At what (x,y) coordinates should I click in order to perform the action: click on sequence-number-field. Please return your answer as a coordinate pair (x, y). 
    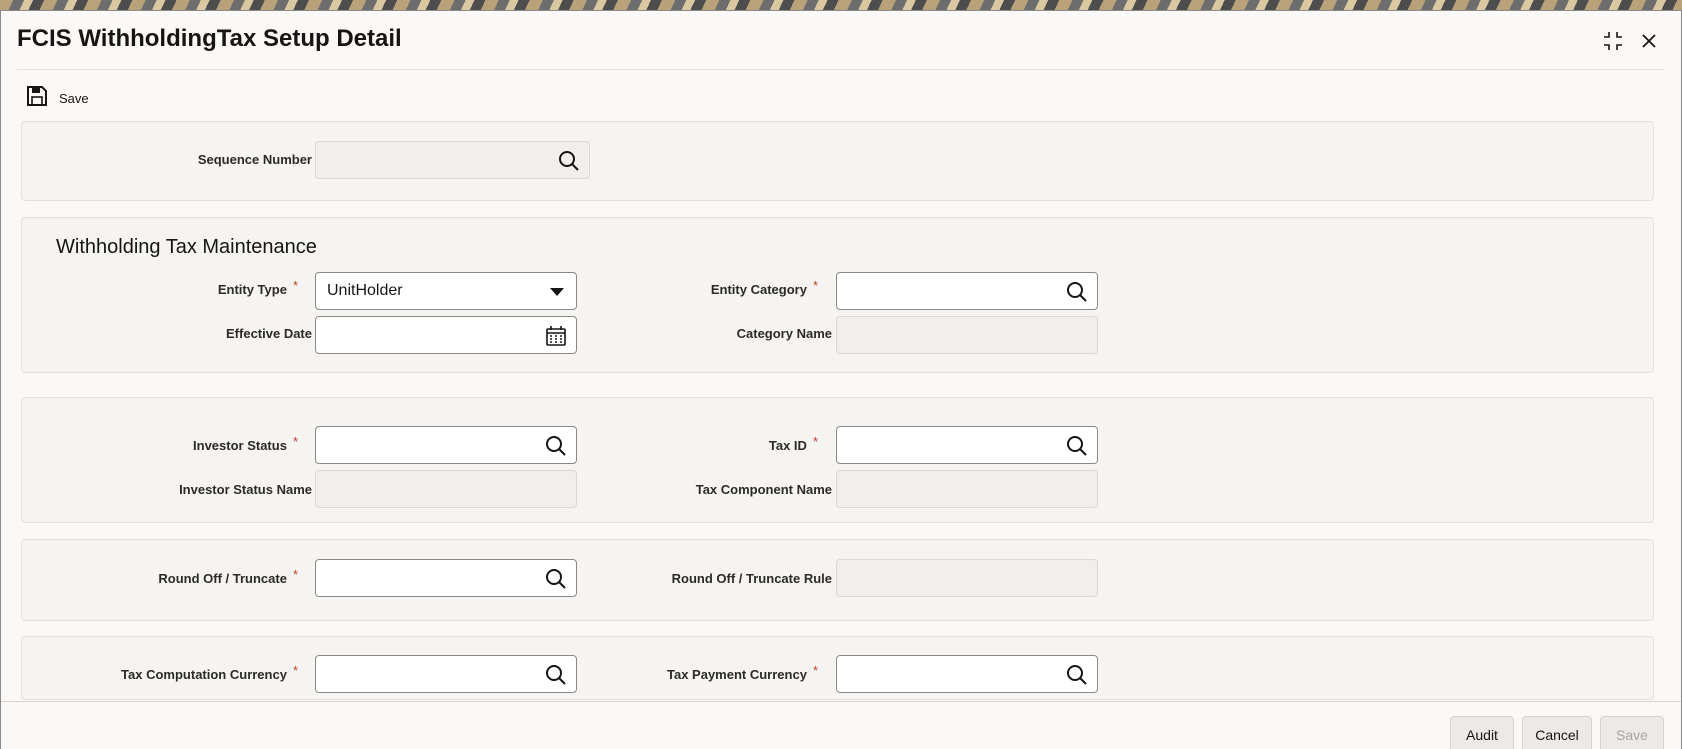
    Looking at the image, I should click on (452, 160).